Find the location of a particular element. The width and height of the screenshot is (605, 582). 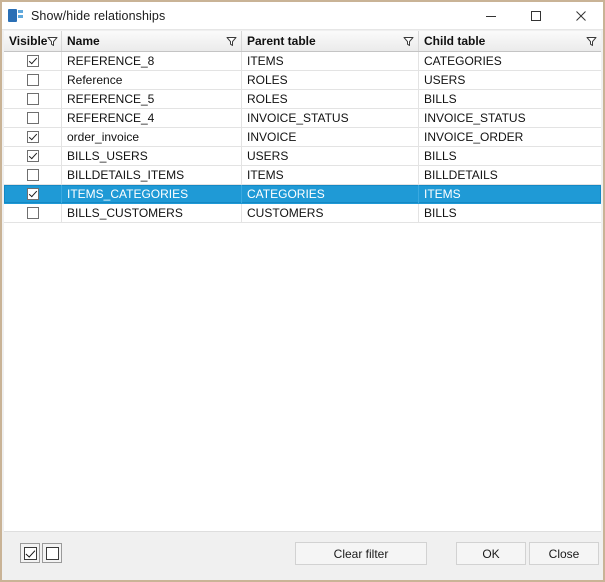

ok-button: OK is located at coordinates (491, 553).